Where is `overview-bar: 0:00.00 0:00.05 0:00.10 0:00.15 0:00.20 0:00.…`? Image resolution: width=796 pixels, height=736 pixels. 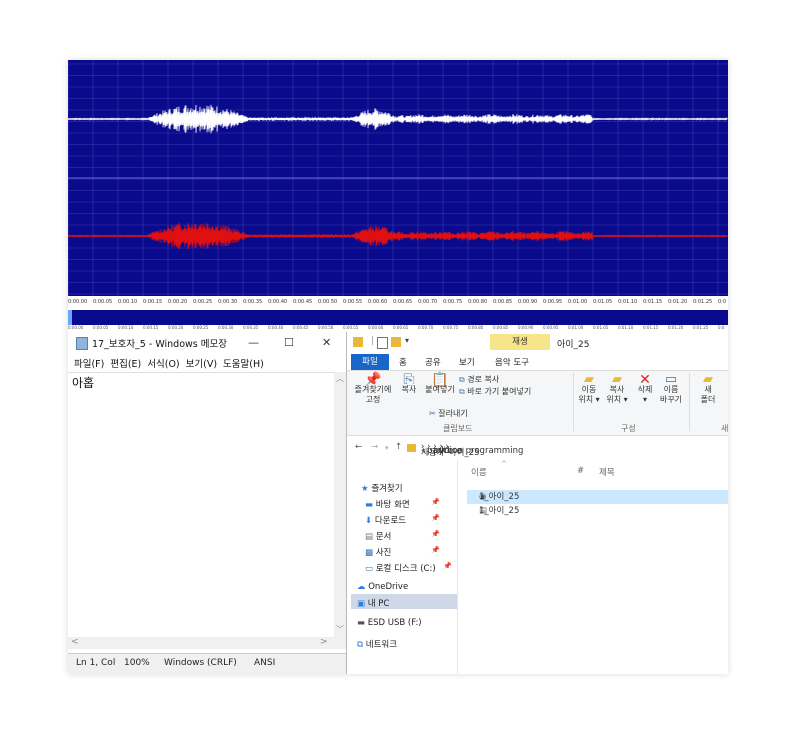
overview-bar: 0:00.00 0:00.05 0:00.10 0:00.15 0:00.20 0:00.… is located at coordinates (398, 320).